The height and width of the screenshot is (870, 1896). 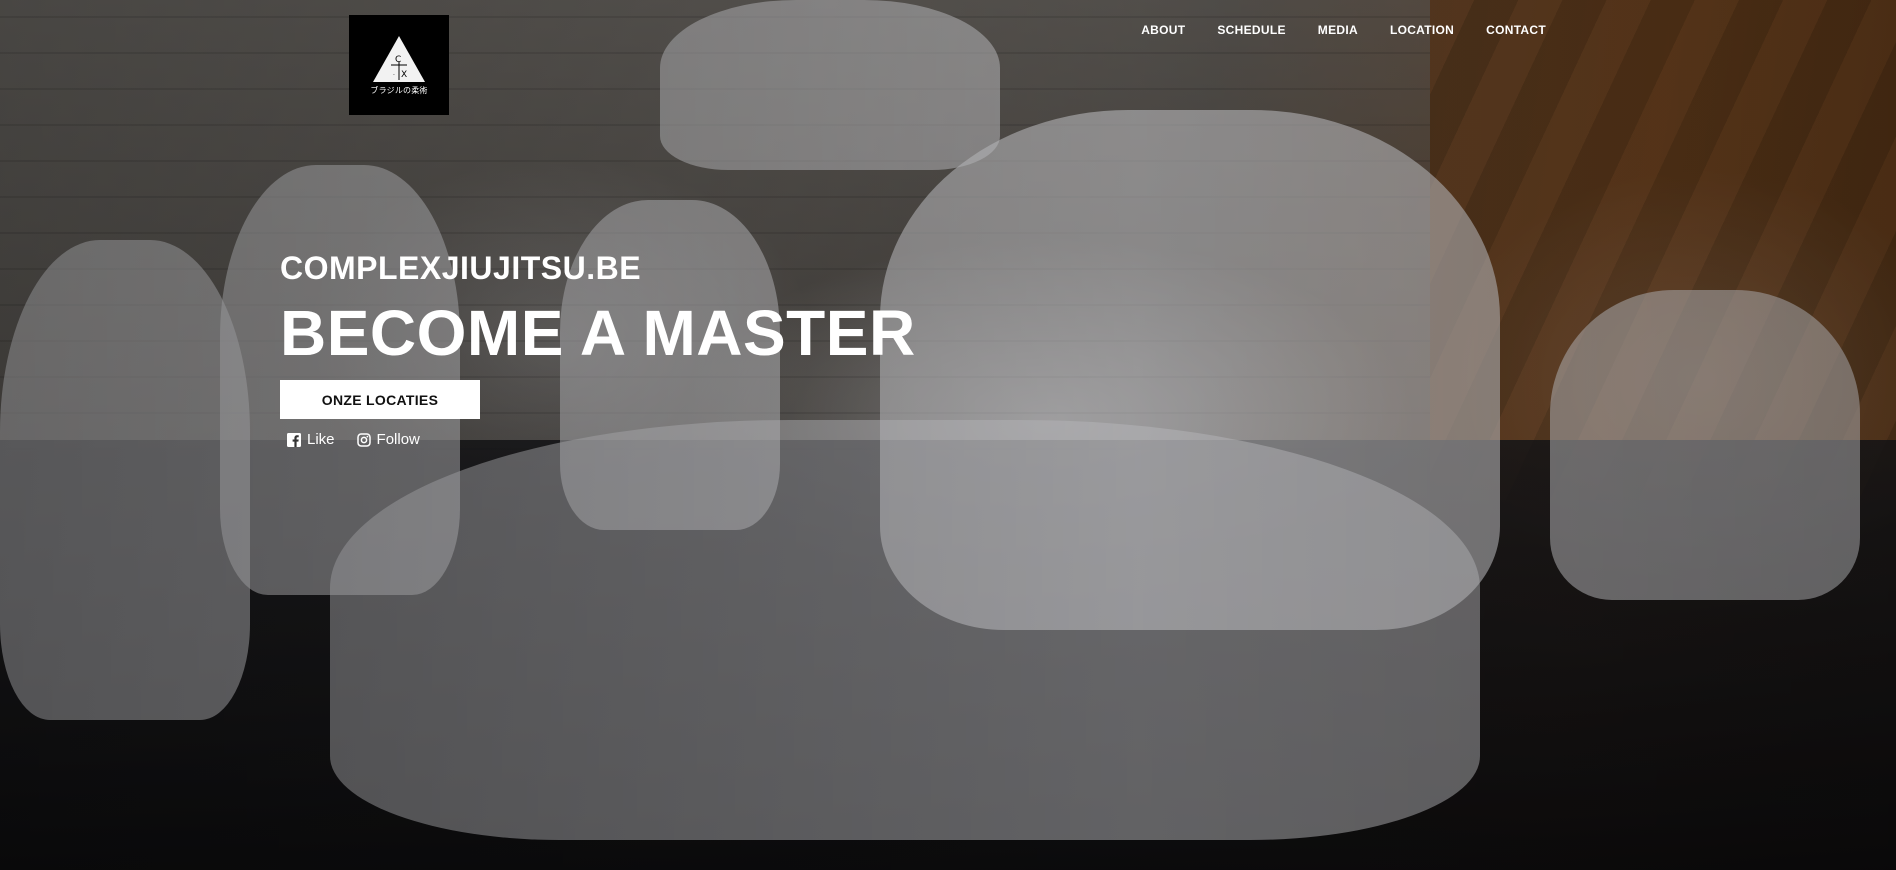 What do you see at coordinates (363, 439) in the screenshot?
I see `instagram-icon` at bounding box center [363, 439].